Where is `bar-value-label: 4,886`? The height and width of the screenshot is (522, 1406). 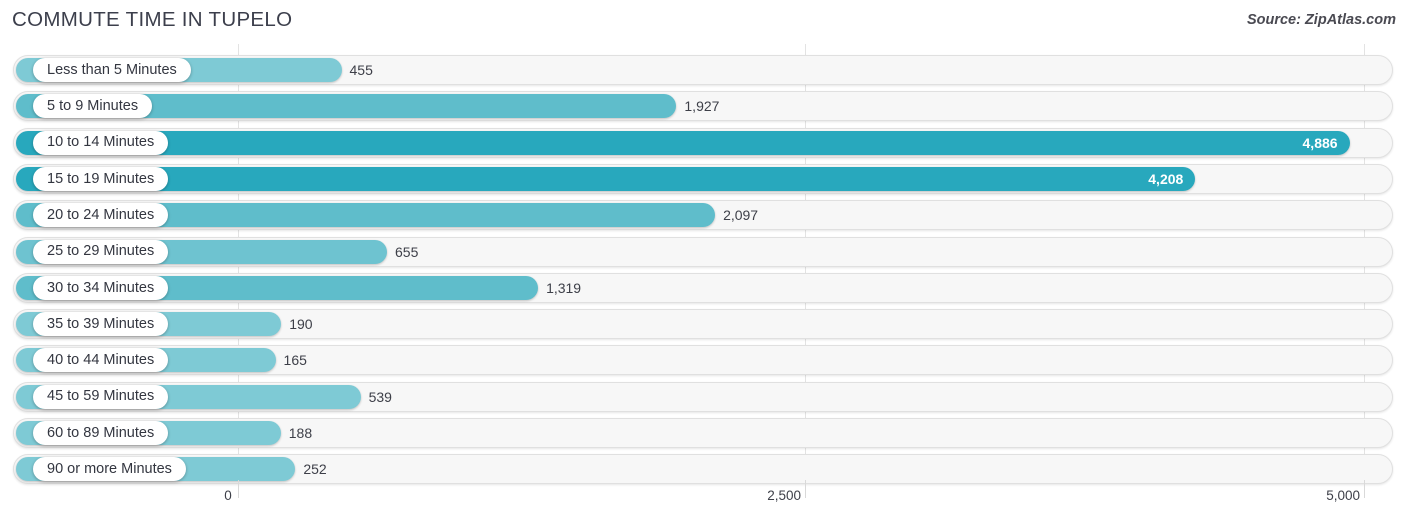
bar-value-label: 4,886 is located at coordinates (1320, 142).